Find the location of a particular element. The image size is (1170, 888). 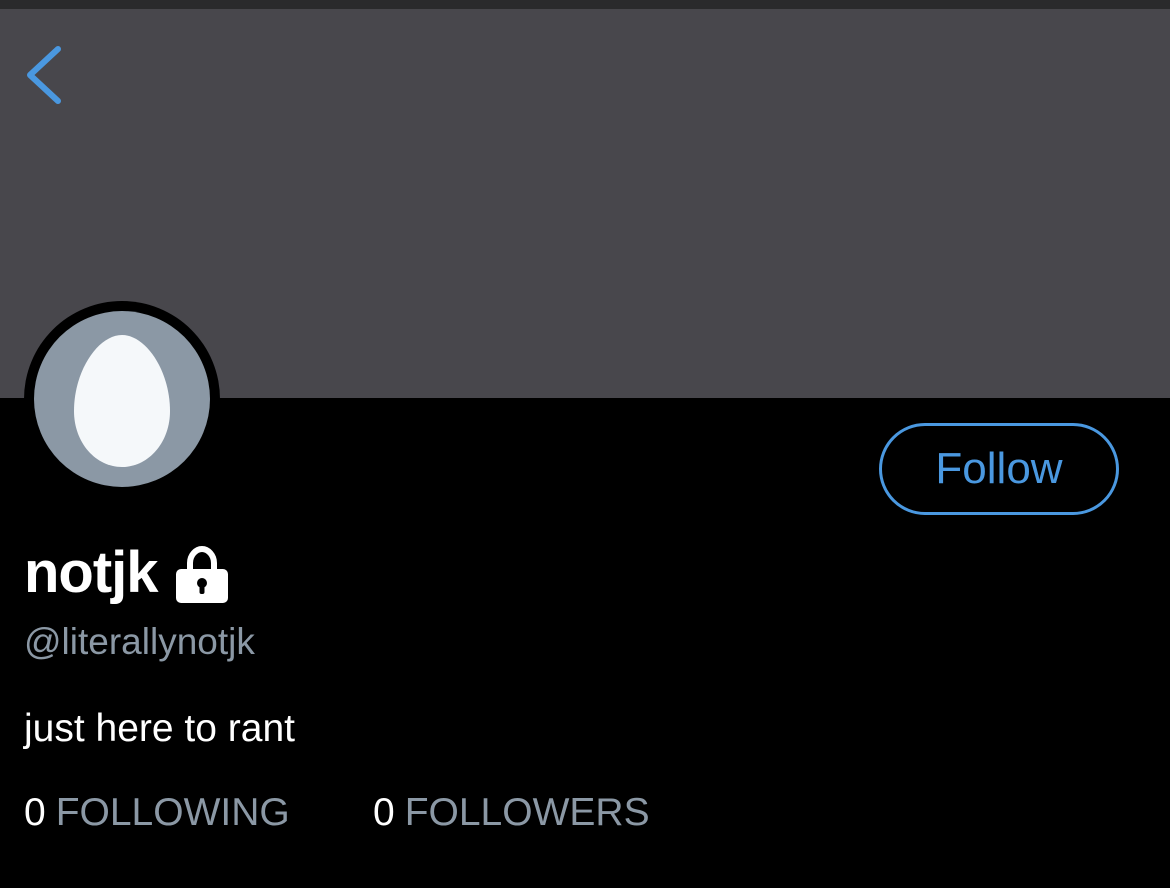

lock-icon is located at coordinates (202, 575).